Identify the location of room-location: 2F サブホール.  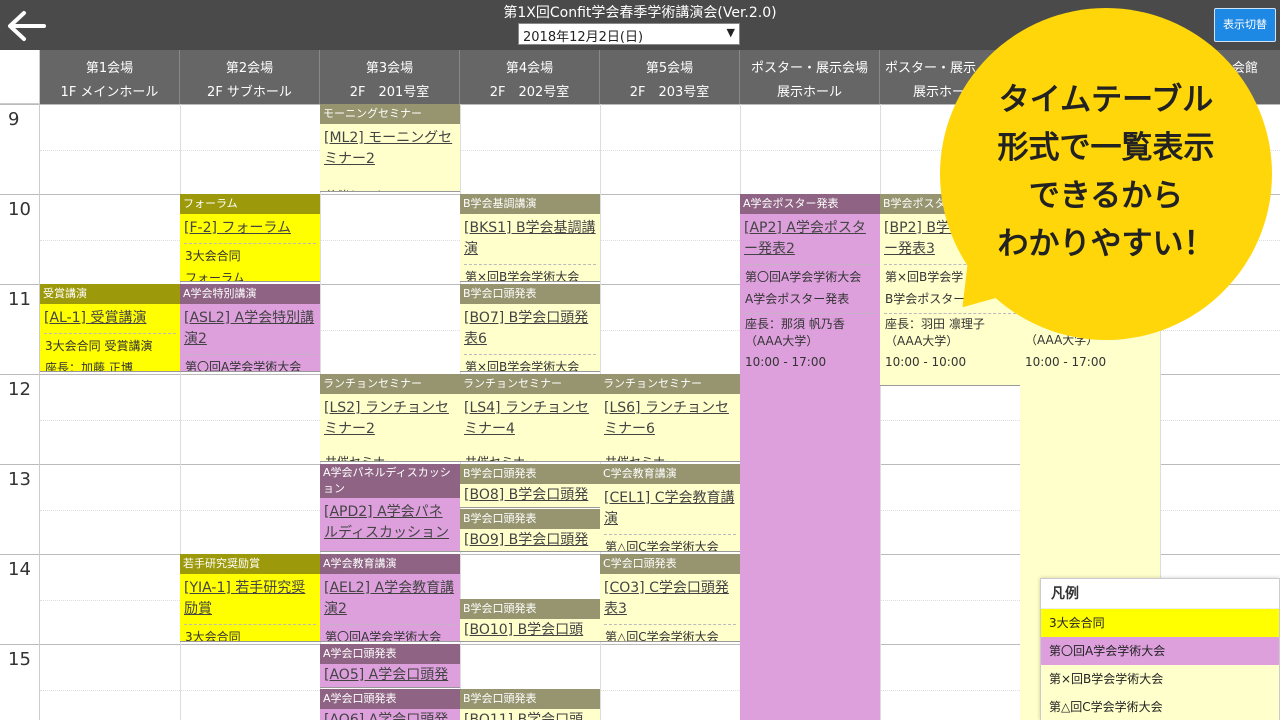
(249, 92).